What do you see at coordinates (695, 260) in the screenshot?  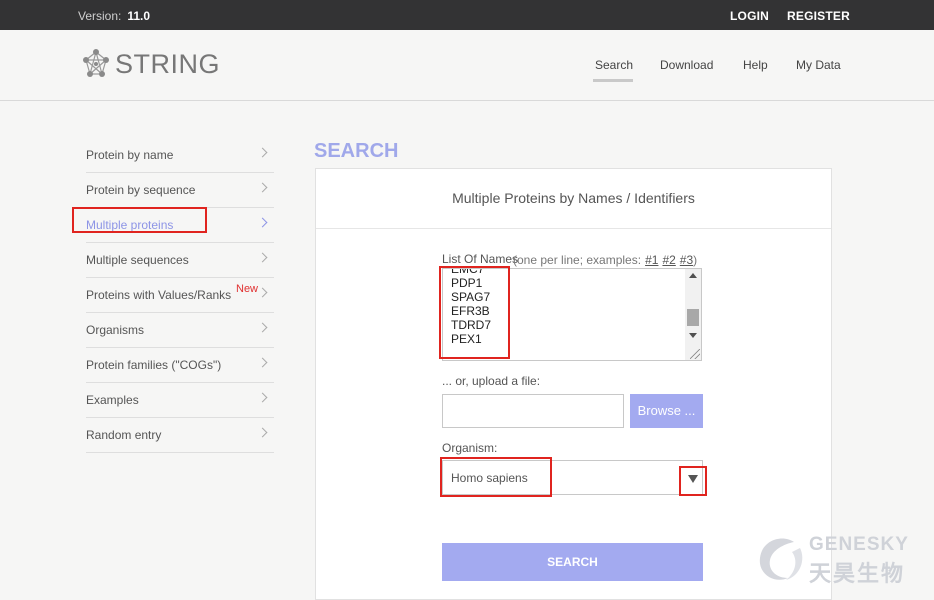 I see `list-hint-close: )` at bounding box center [695, 260].